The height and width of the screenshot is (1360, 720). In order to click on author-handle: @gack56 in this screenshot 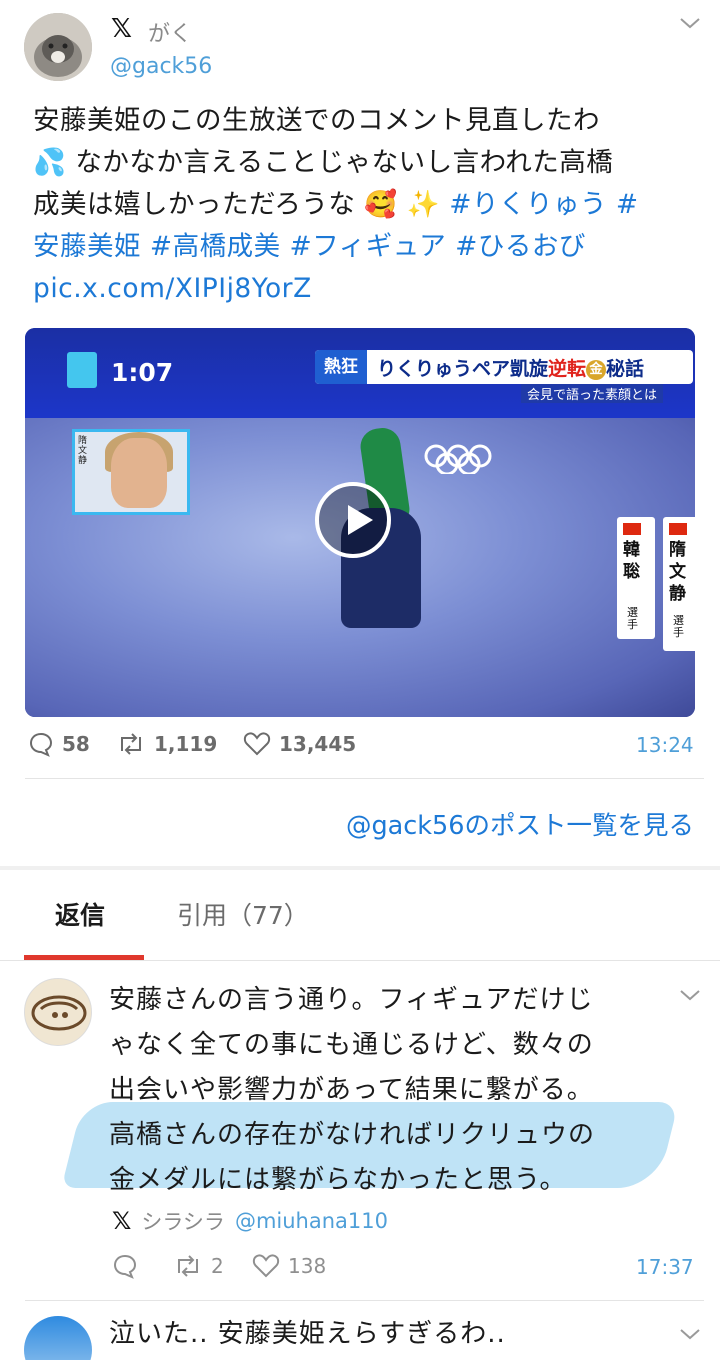, I will do `click(161, 66)`.